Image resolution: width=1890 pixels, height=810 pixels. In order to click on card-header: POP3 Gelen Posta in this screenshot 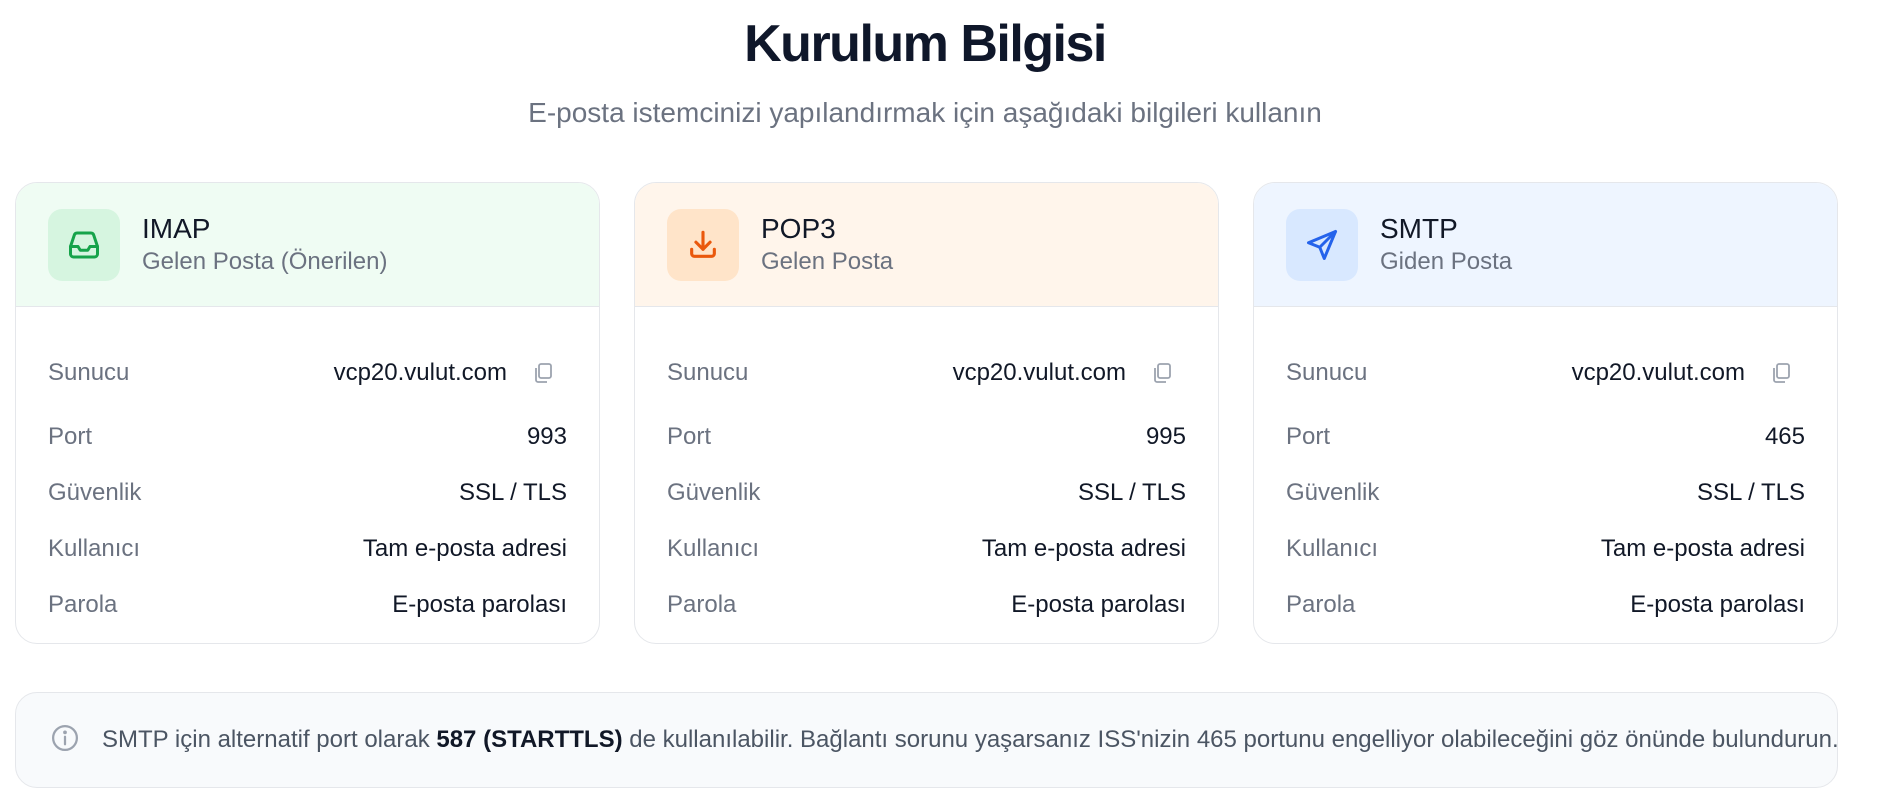, I will do `click(926, 245)`.